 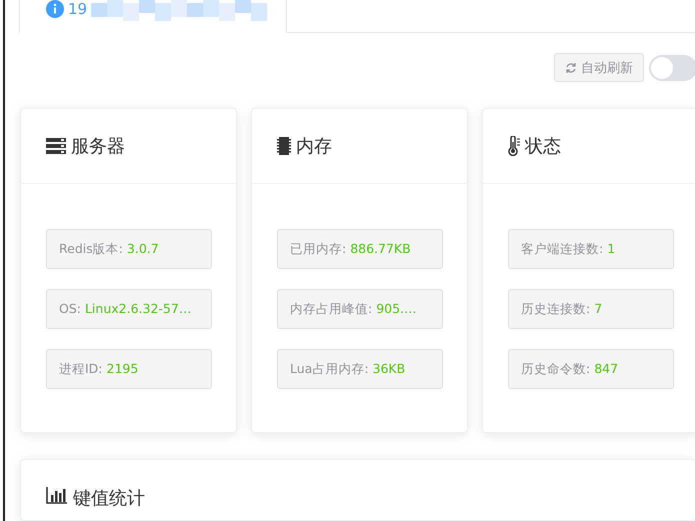 What do you see at coordinates (98, 146) in the screenshot?
I see `card-title: 服务器` at bounding box center [98, 146].